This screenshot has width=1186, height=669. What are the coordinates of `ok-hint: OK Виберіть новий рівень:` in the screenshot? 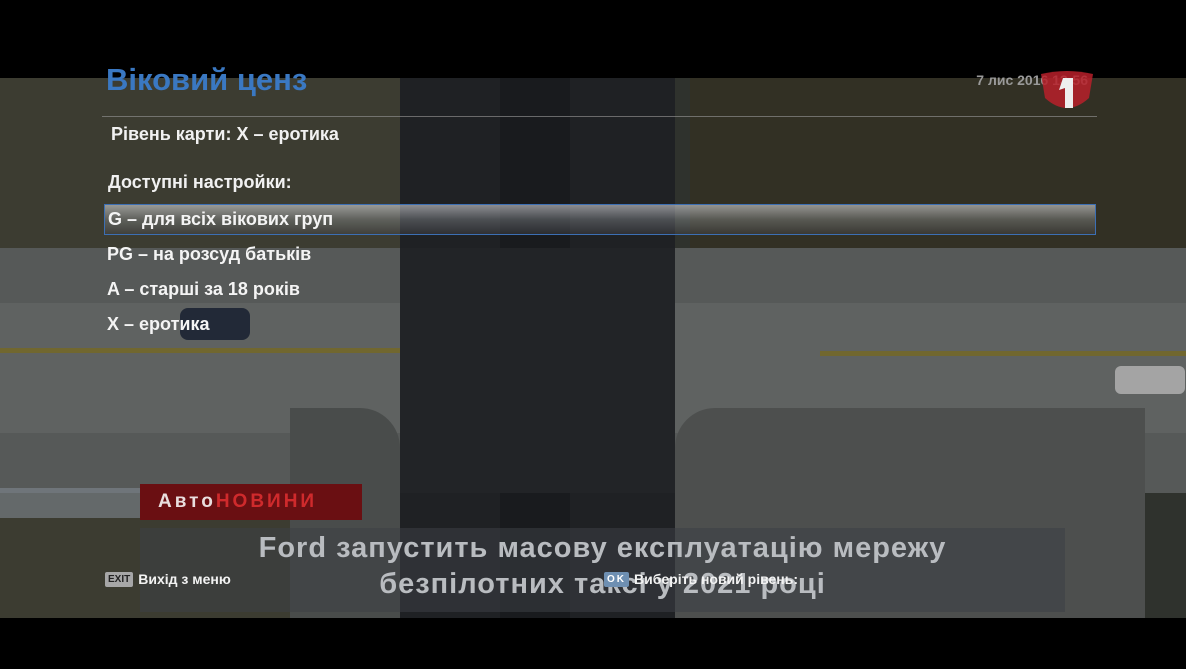 It's located at (701, 579).